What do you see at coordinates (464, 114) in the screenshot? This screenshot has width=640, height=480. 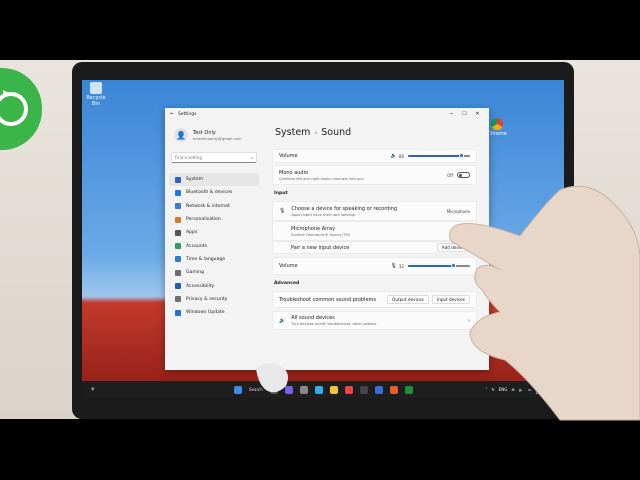 I see `maximize-button: ☐` at bounding box center [464, 114].